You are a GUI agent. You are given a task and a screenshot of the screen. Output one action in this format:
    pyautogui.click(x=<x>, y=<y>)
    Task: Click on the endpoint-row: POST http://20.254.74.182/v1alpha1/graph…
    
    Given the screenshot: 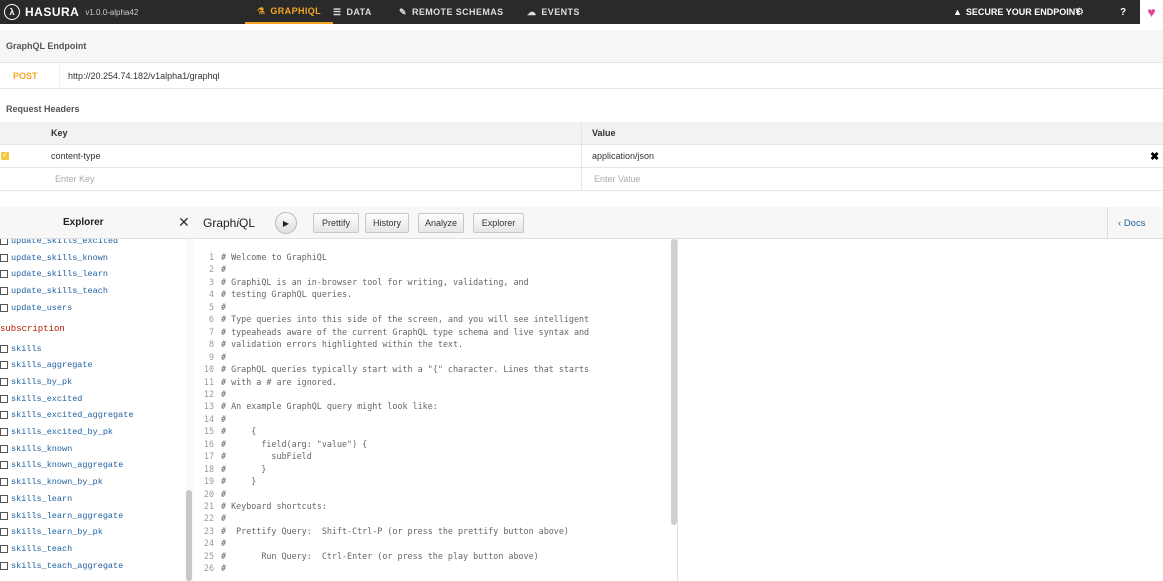 What is the action you would take?
    pyautogui.click(x=581, y=75)
    